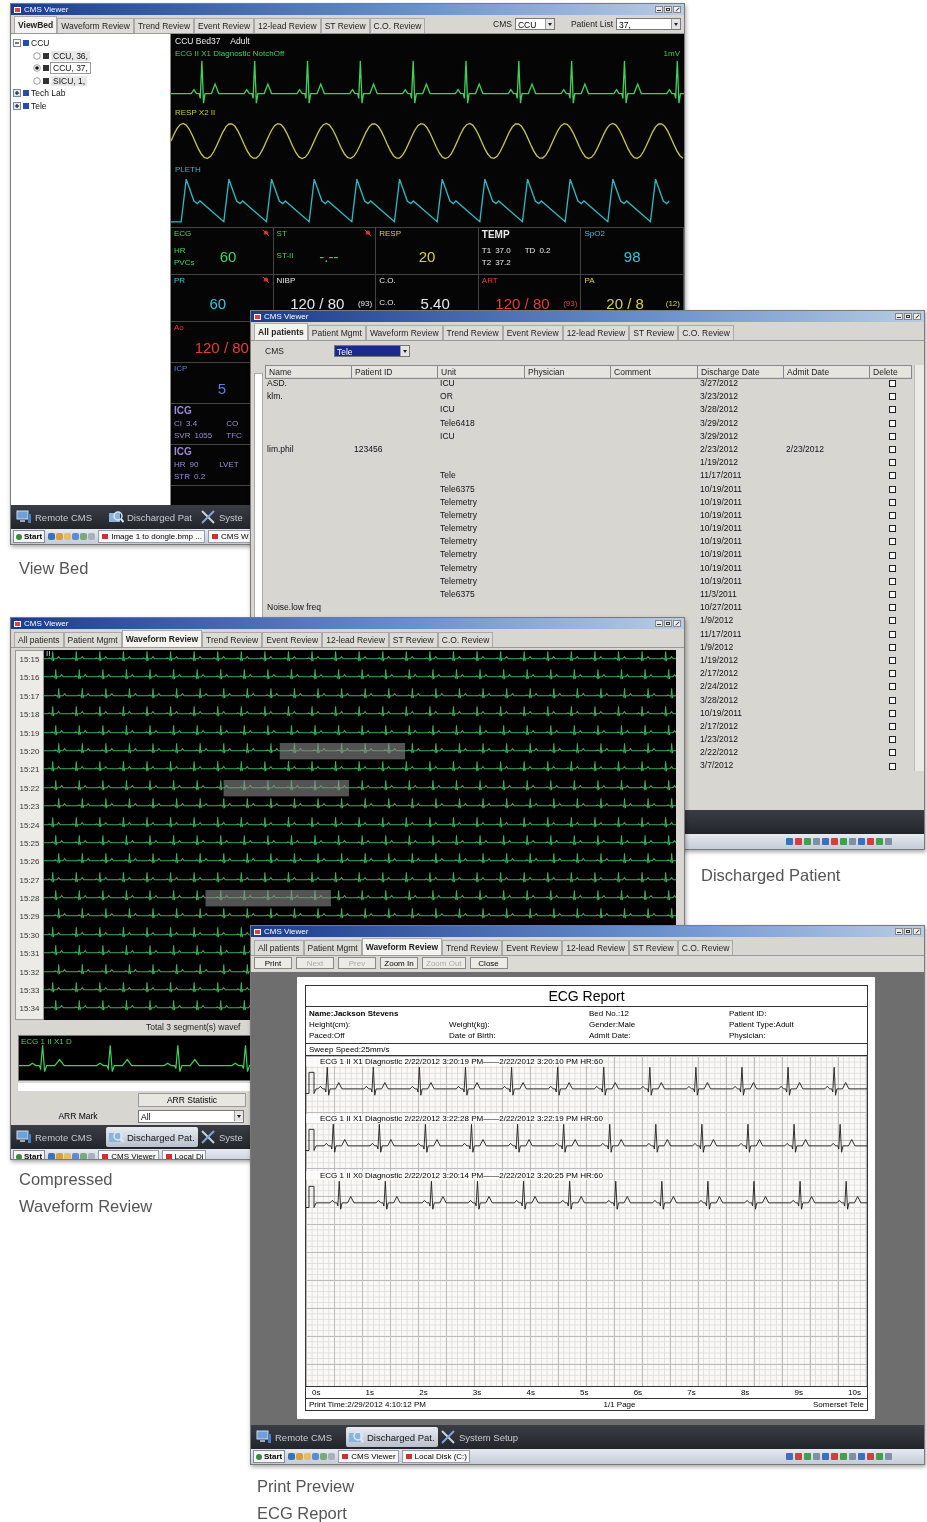  I want to click on tree-item: Tele, so click(39, 105).